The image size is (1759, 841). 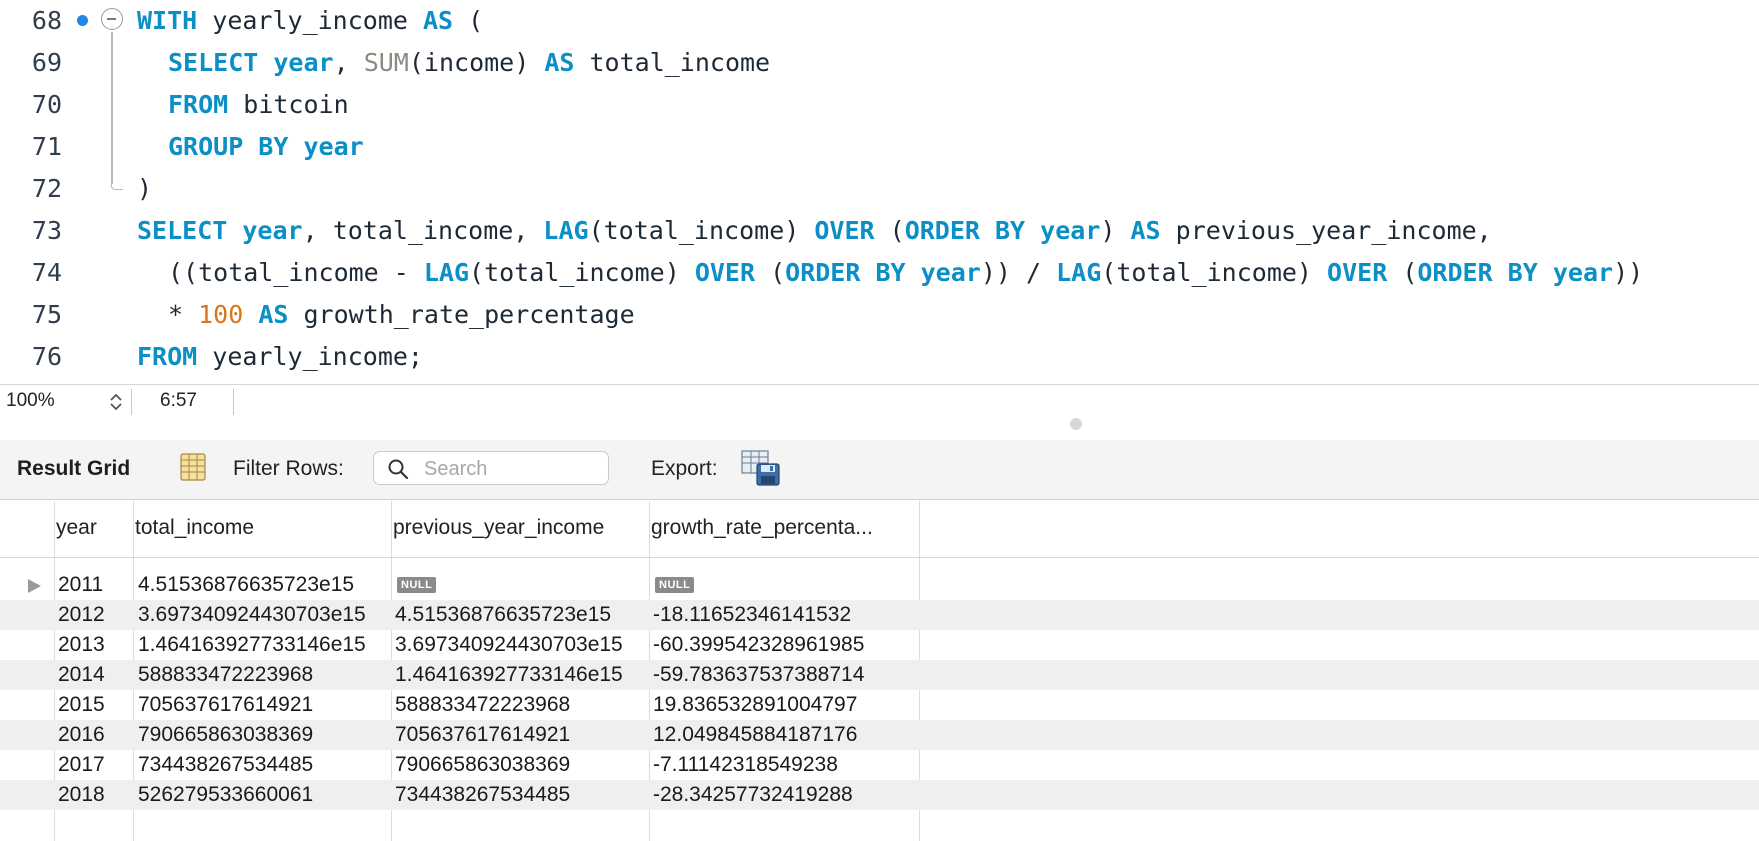 I want to click on cell-year: 2013, so click(x=81, y=645).